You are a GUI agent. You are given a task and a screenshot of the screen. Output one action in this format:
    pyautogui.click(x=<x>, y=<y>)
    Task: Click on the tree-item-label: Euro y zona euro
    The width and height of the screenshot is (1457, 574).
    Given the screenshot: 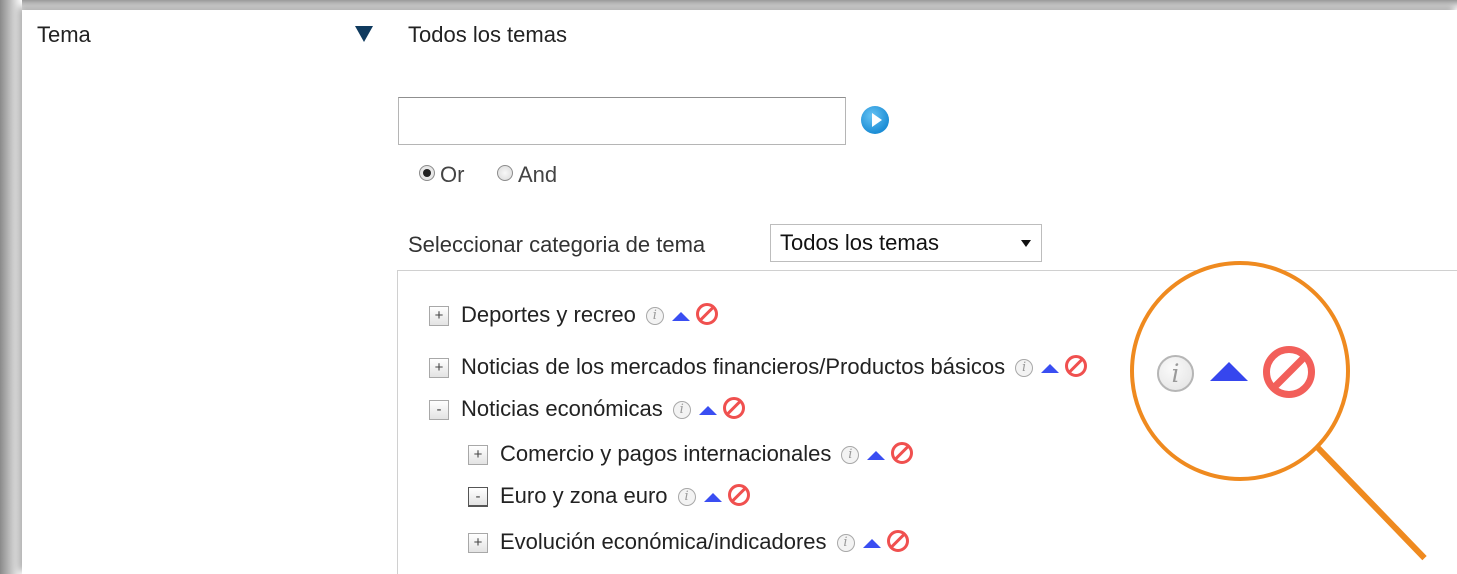 What is the action you would take?
    pyautogui.click(x=584, y=496)
    